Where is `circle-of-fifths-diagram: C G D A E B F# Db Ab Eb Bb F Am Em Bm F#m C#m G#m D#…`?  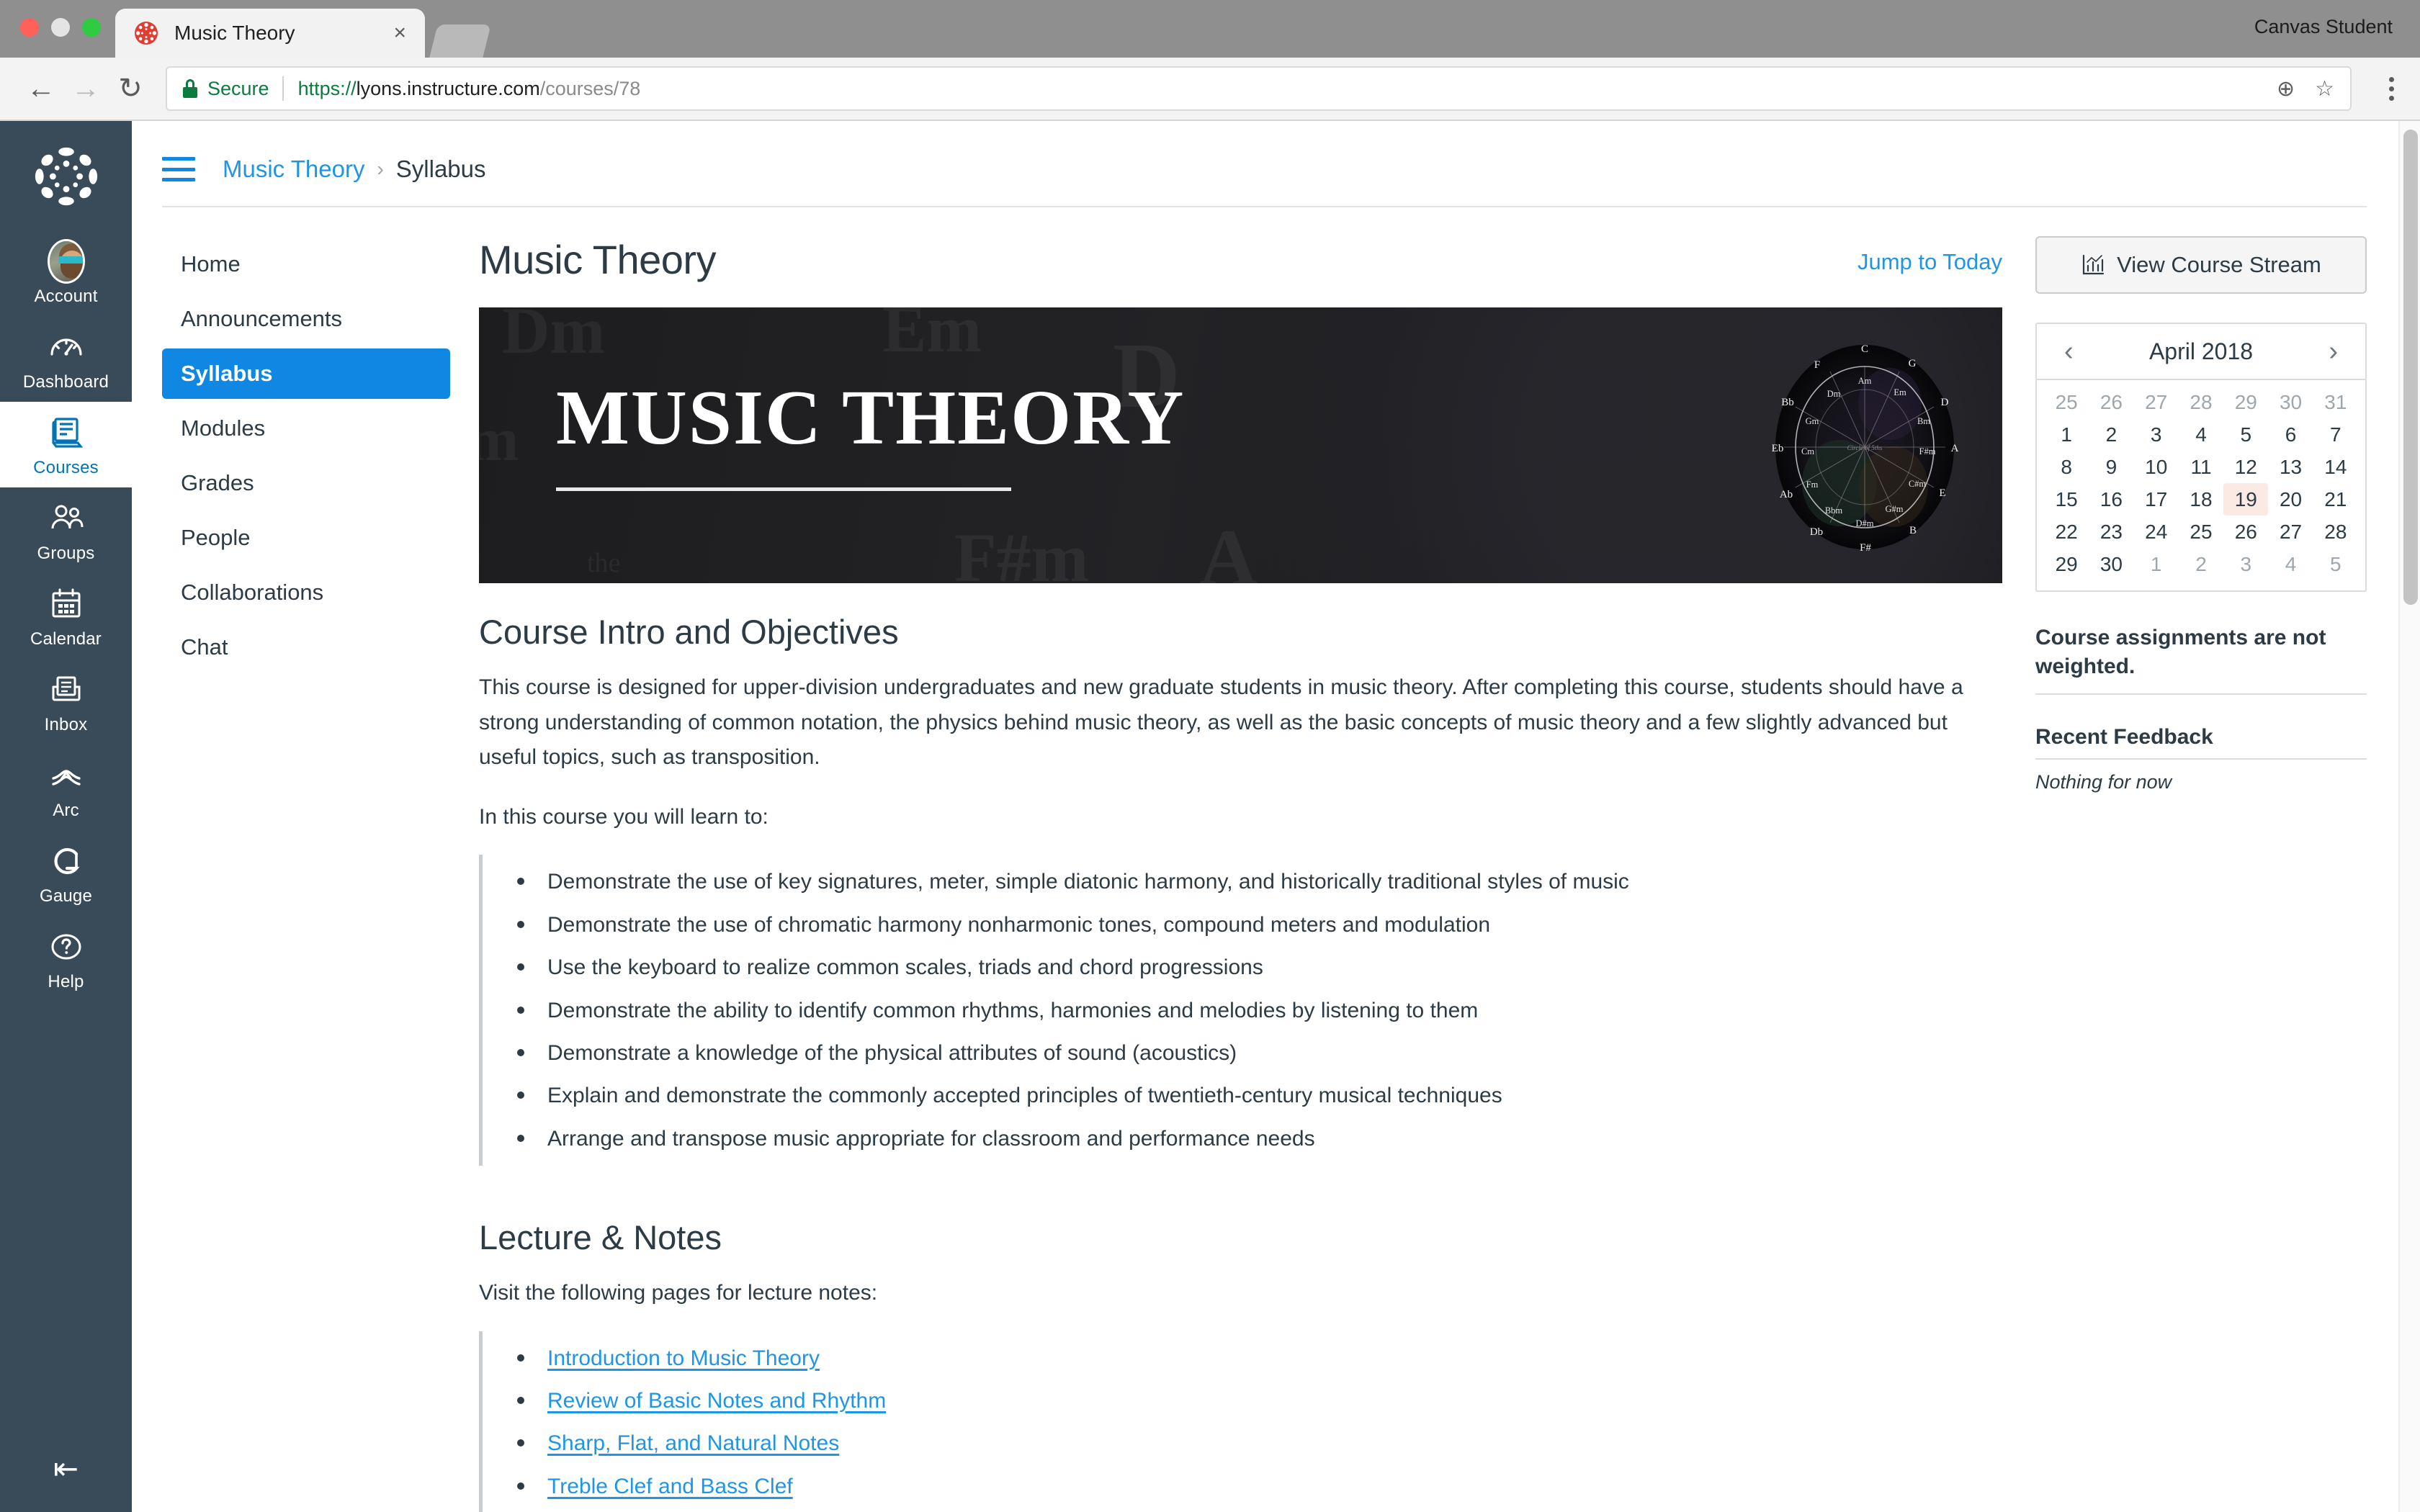
circle-of-fifths-diagram: C G D A E B F# Db Ab Eb Bb F Am Em Bm F#m C#m G#m D#… is located at coordinates (1865, 448).